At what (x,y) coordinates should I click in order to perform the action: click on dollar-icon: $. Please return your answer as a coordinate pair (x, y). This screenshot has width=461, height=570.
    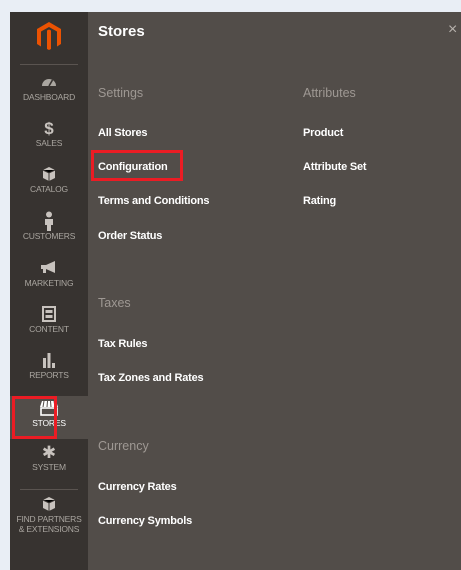
    Looking at the image, I should click on (49, 128).